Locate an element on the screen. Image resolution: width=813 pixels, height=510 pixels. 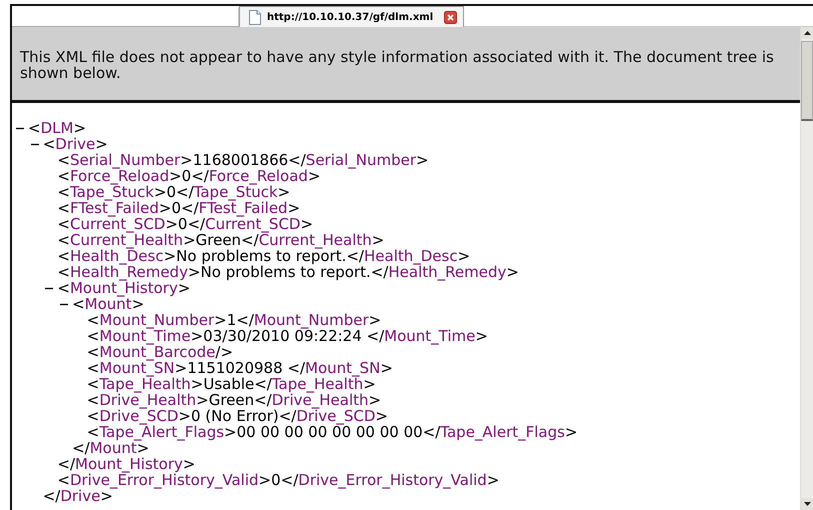
xml-line: <Mount_Number>1</Mount_Number> is located at coordinates (234, 320).